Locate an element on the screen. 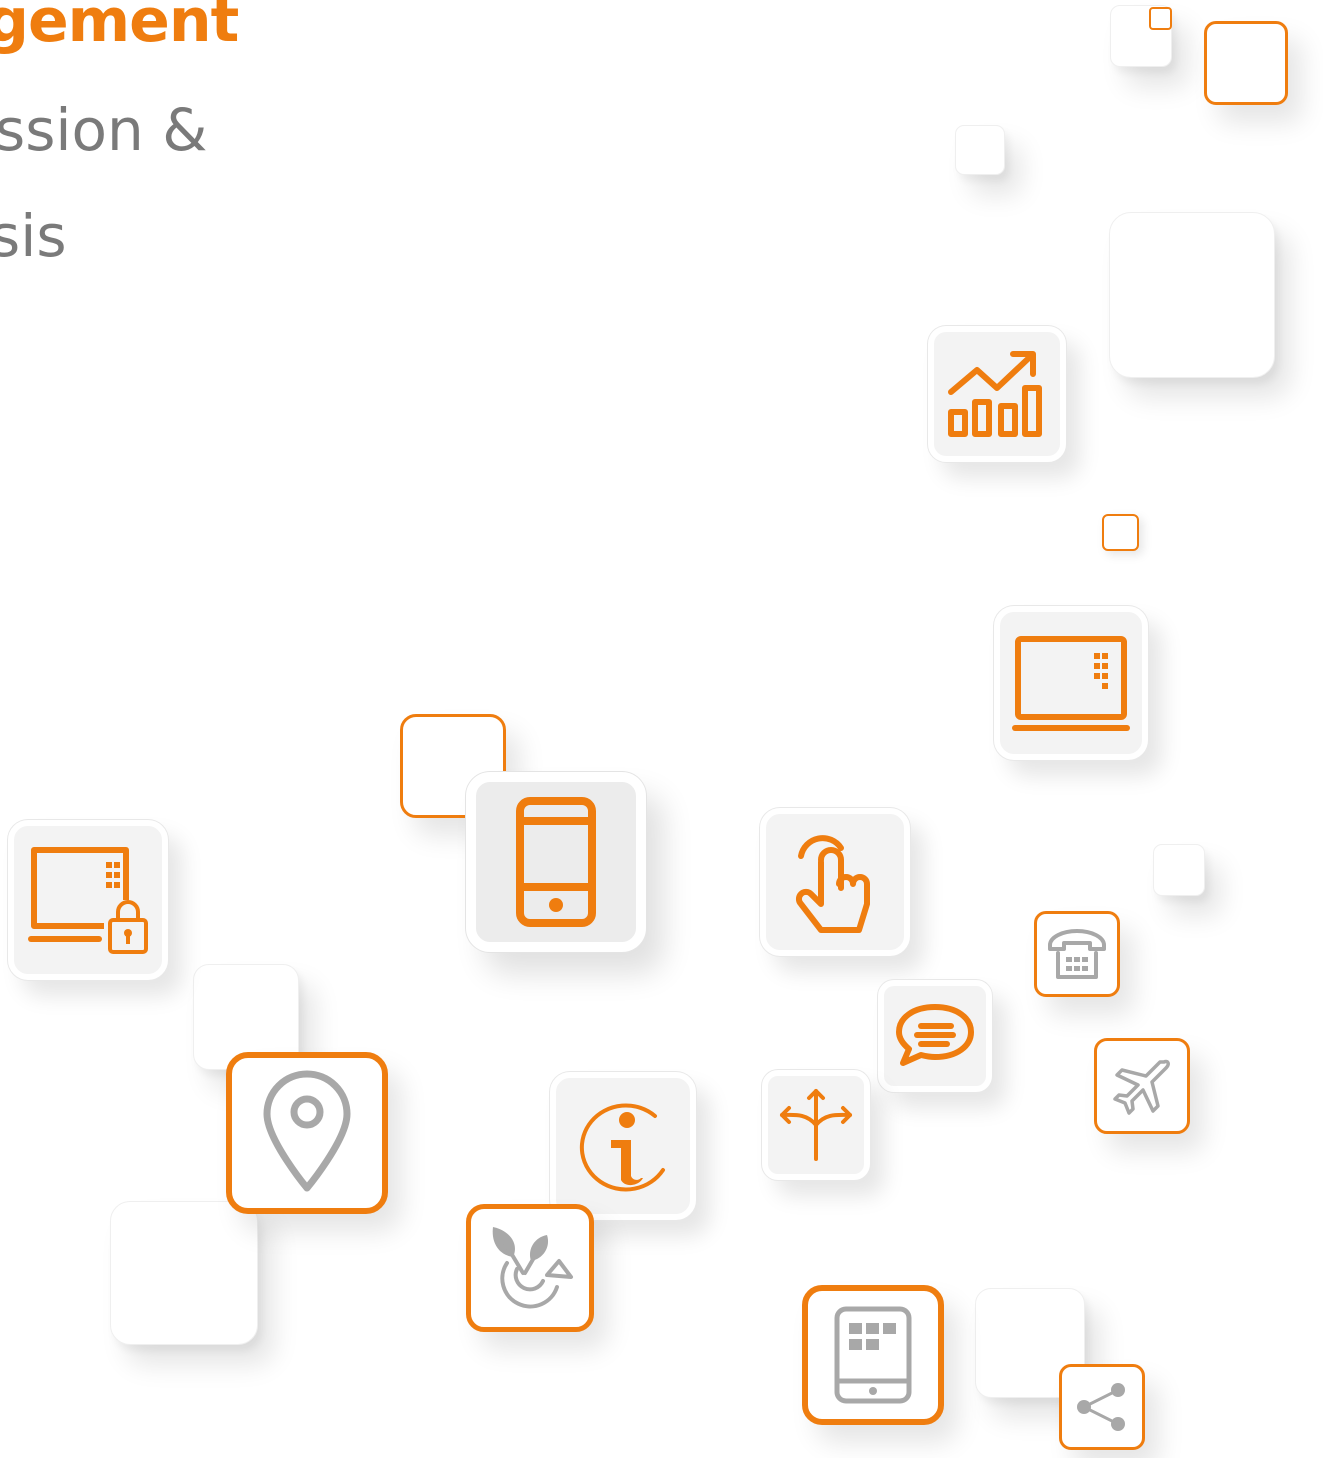 The image size is (1323, 1458). smartphone-icon is located at coordinates (556, 862).